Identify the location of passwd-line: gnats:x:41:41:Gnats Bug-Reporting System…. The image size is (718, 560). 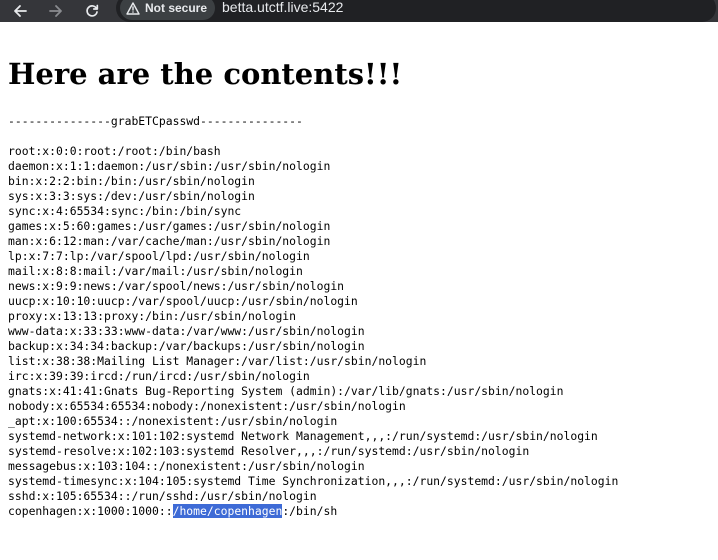
(286, 391).